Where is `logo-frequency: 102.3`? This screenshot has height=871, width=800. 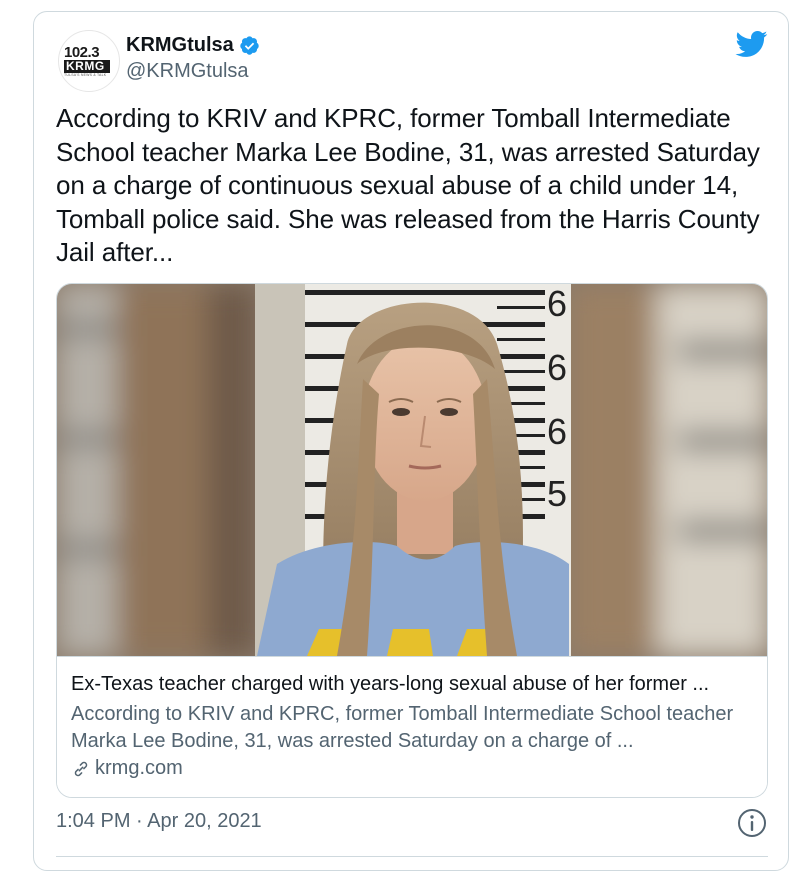
logo-frequency: 102.3 is located at coordinates (82, 52).